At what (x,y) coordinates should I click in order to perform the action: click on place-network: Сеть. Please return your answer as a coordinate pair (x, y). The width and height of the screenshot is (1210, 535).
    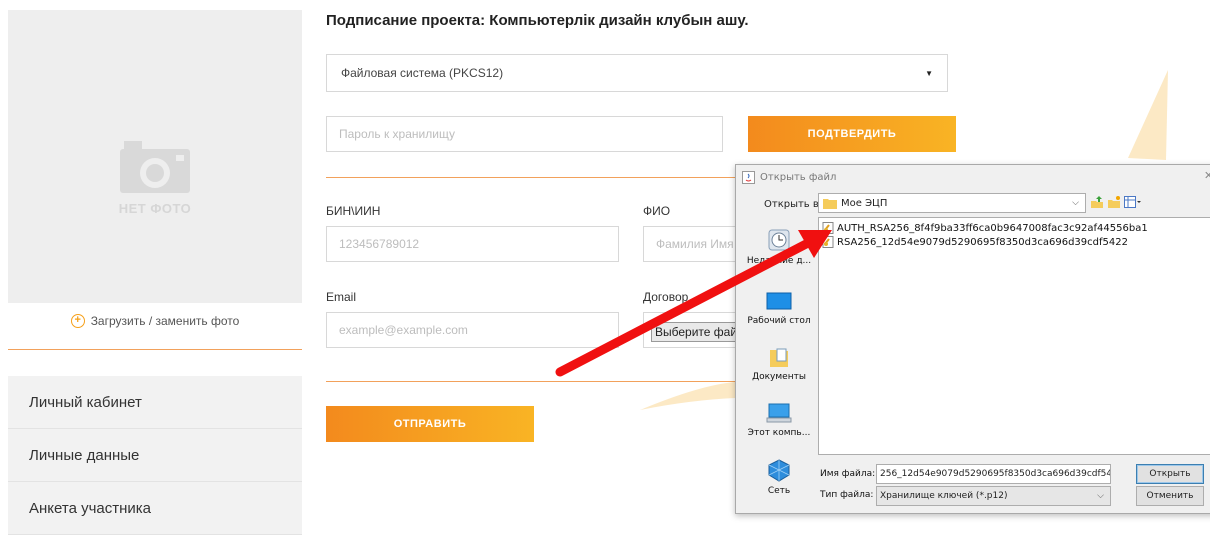
    Looking at the image, I should click on (779, 477).